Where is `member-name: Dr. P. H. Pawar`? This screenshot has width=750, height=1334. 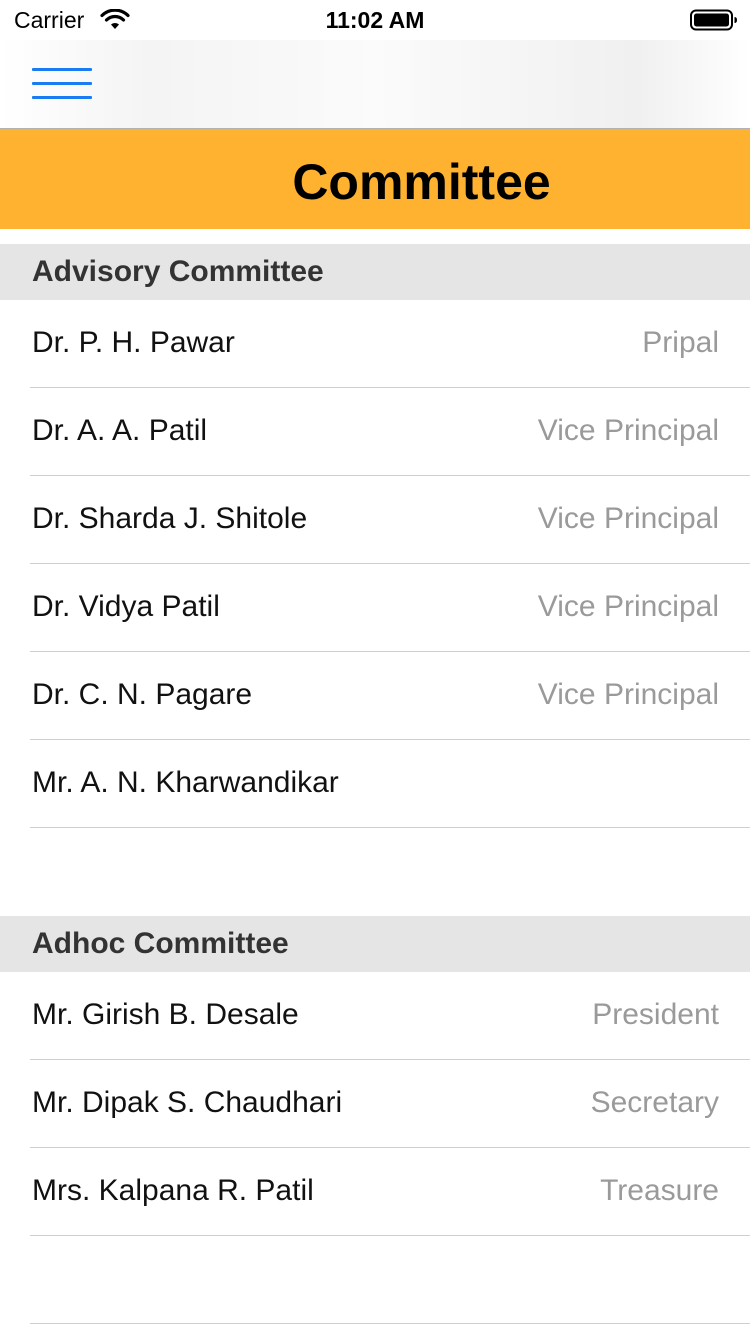 member-name: Dr. P. H. Pawar is located at coordinates (133, 342).